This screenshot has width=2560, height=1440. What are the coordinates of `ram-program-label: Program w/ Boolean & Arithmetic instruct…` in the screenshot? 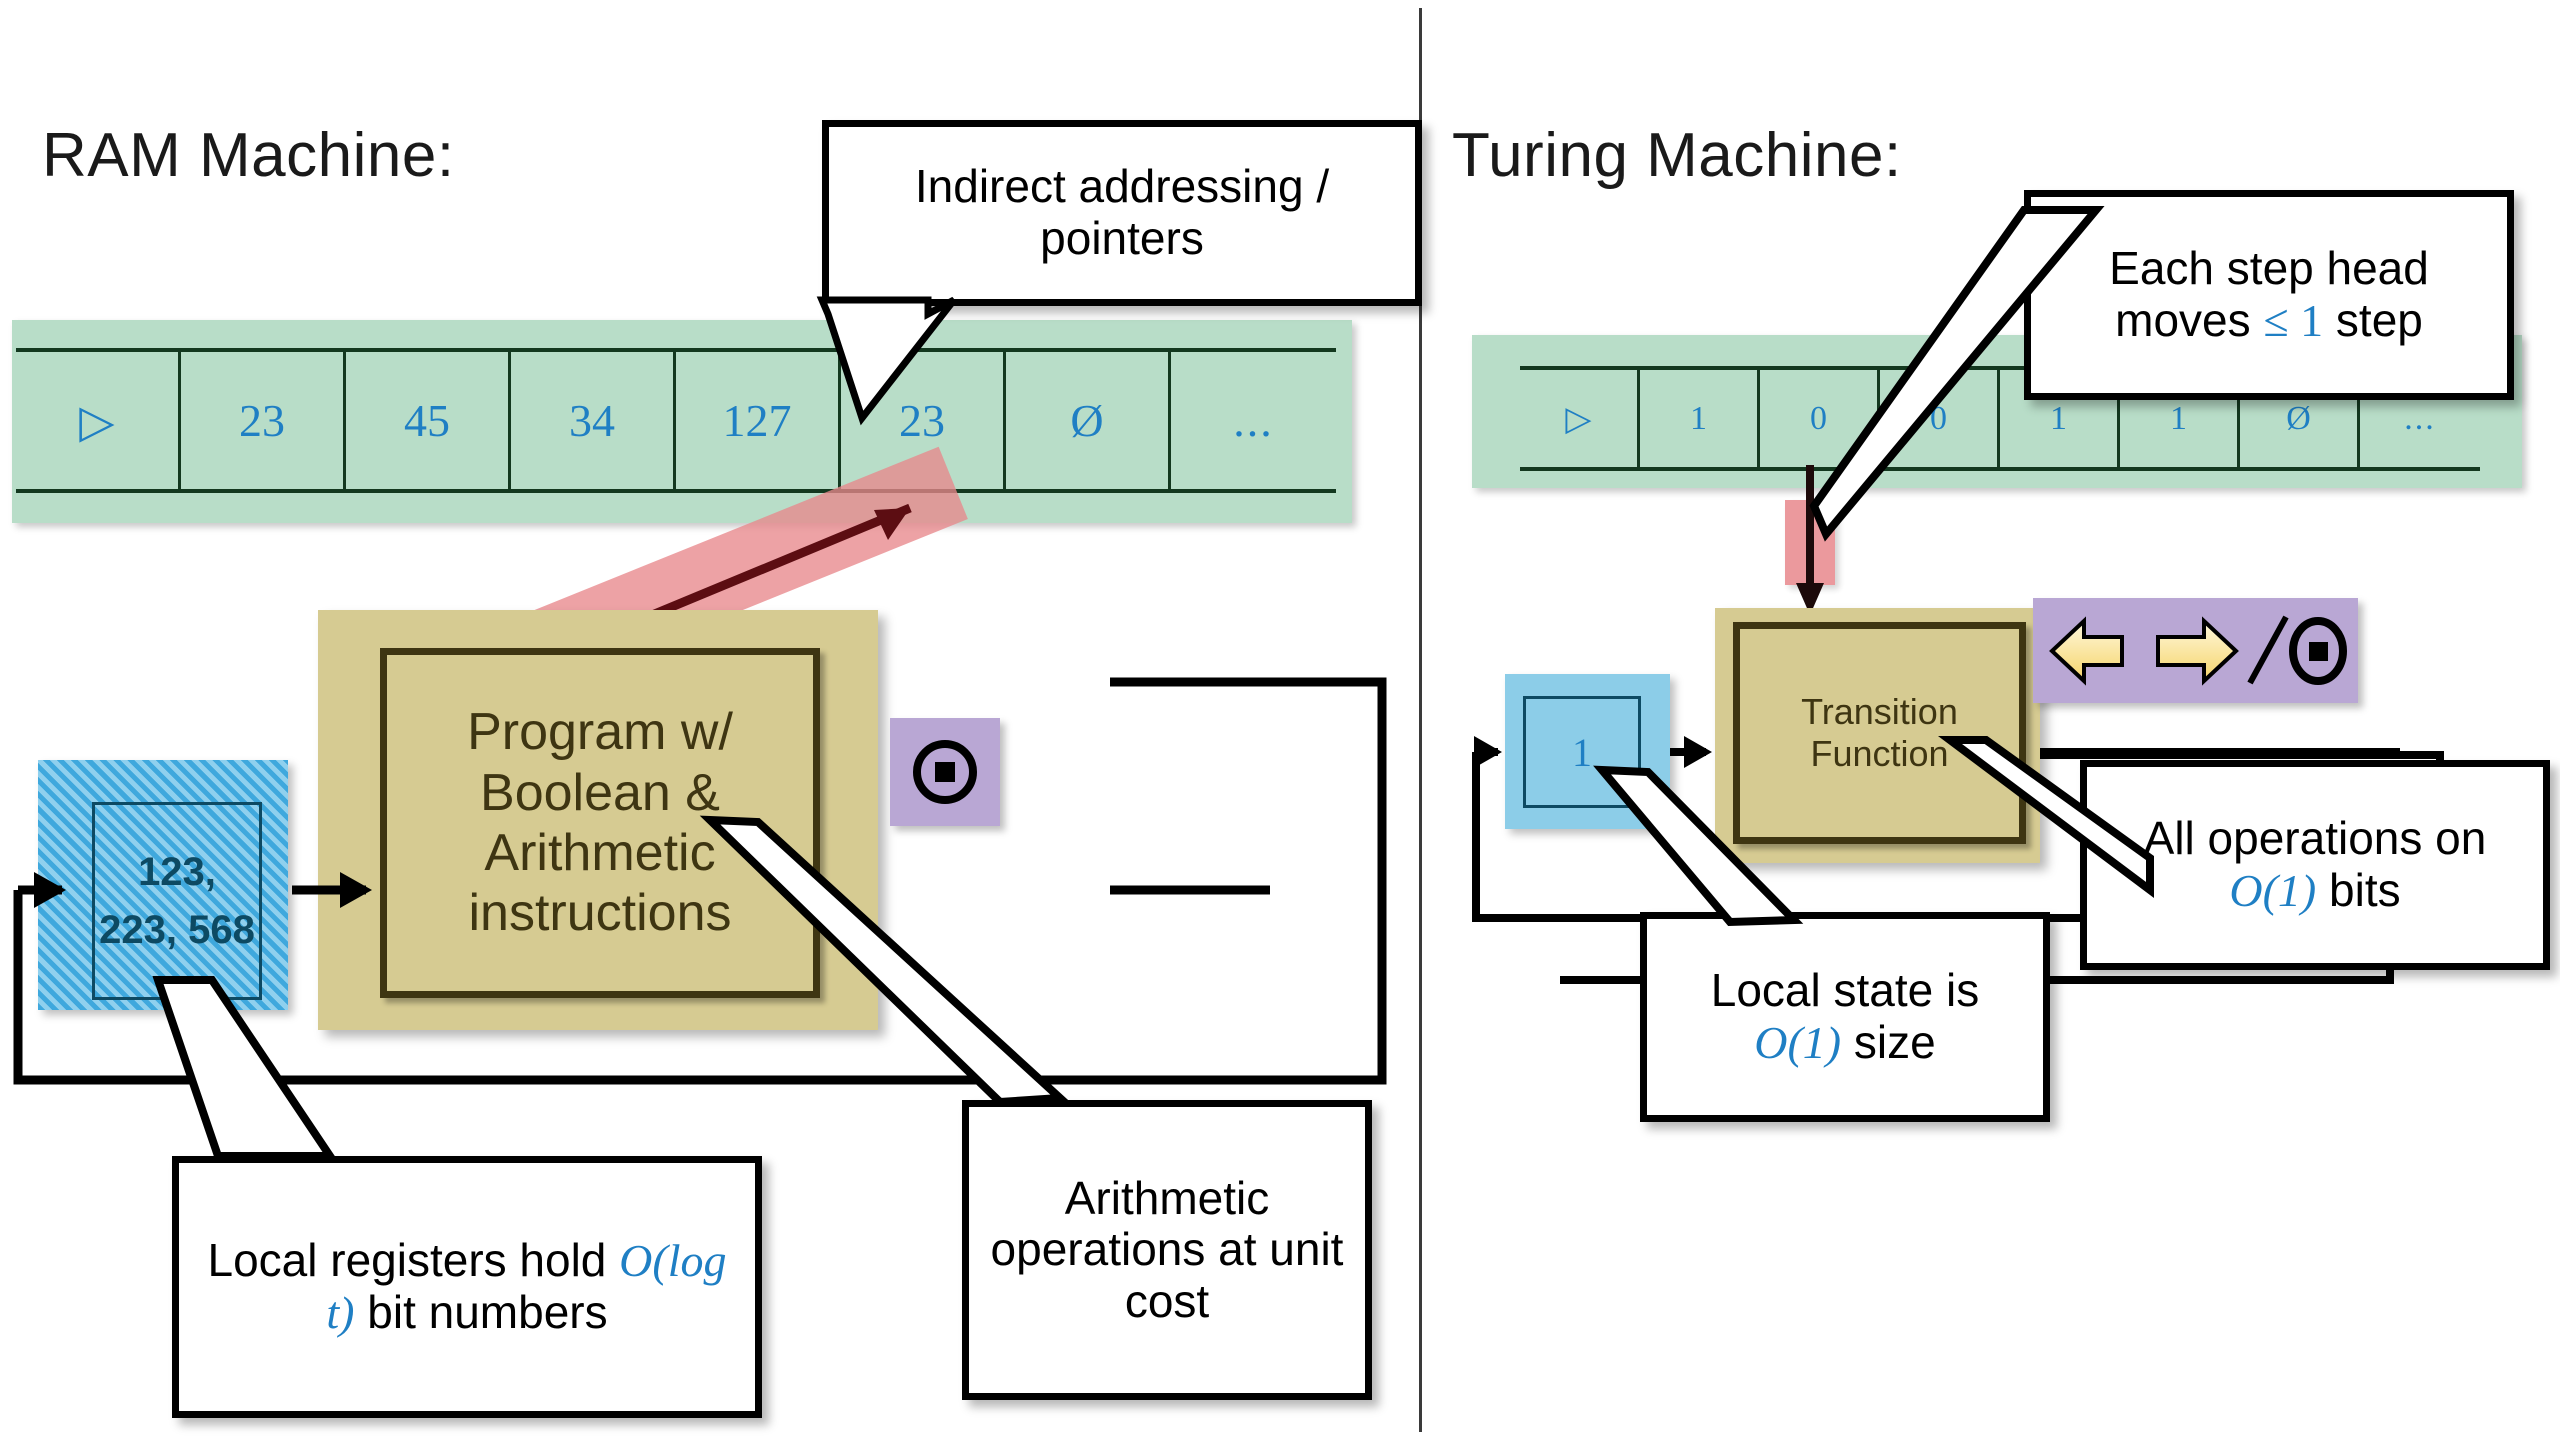 It's located at (600, 823).